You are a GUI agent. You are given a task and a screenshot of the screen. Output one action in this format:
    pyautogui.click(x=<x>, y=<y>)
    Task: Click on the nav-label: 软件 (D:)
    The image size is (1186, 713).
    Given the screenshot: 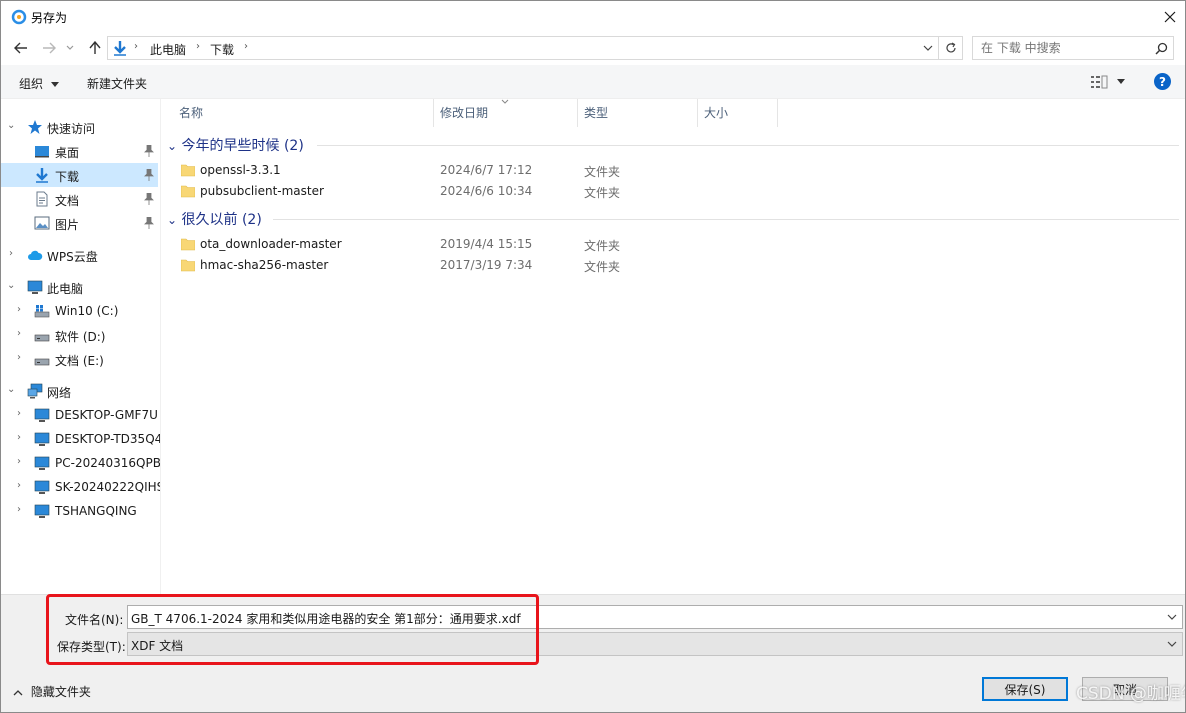 What is the action you would take?
    pyautogui.click(x=80, y=337)
    